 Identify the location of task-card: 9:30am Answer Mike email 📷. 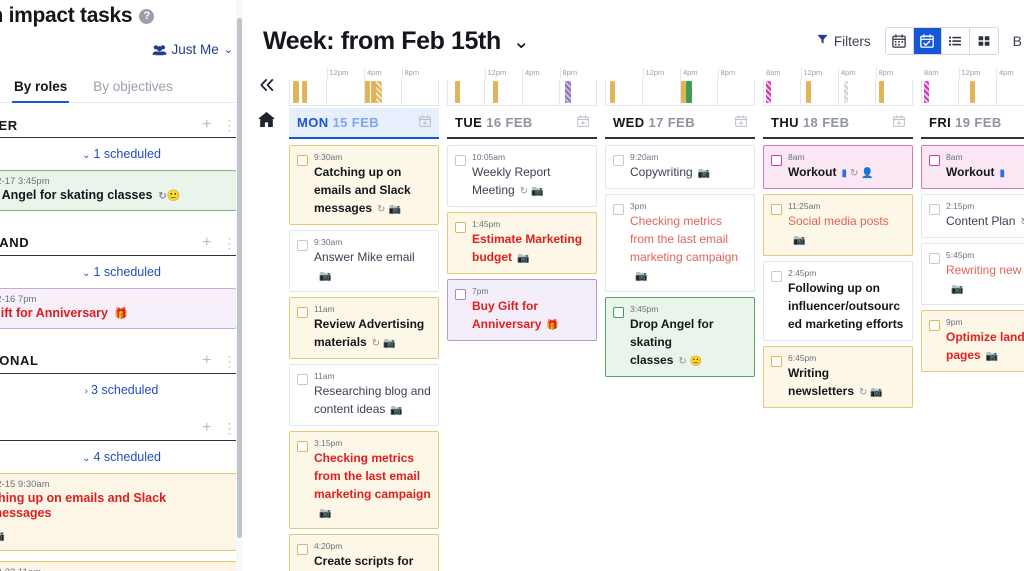
(364, 261).